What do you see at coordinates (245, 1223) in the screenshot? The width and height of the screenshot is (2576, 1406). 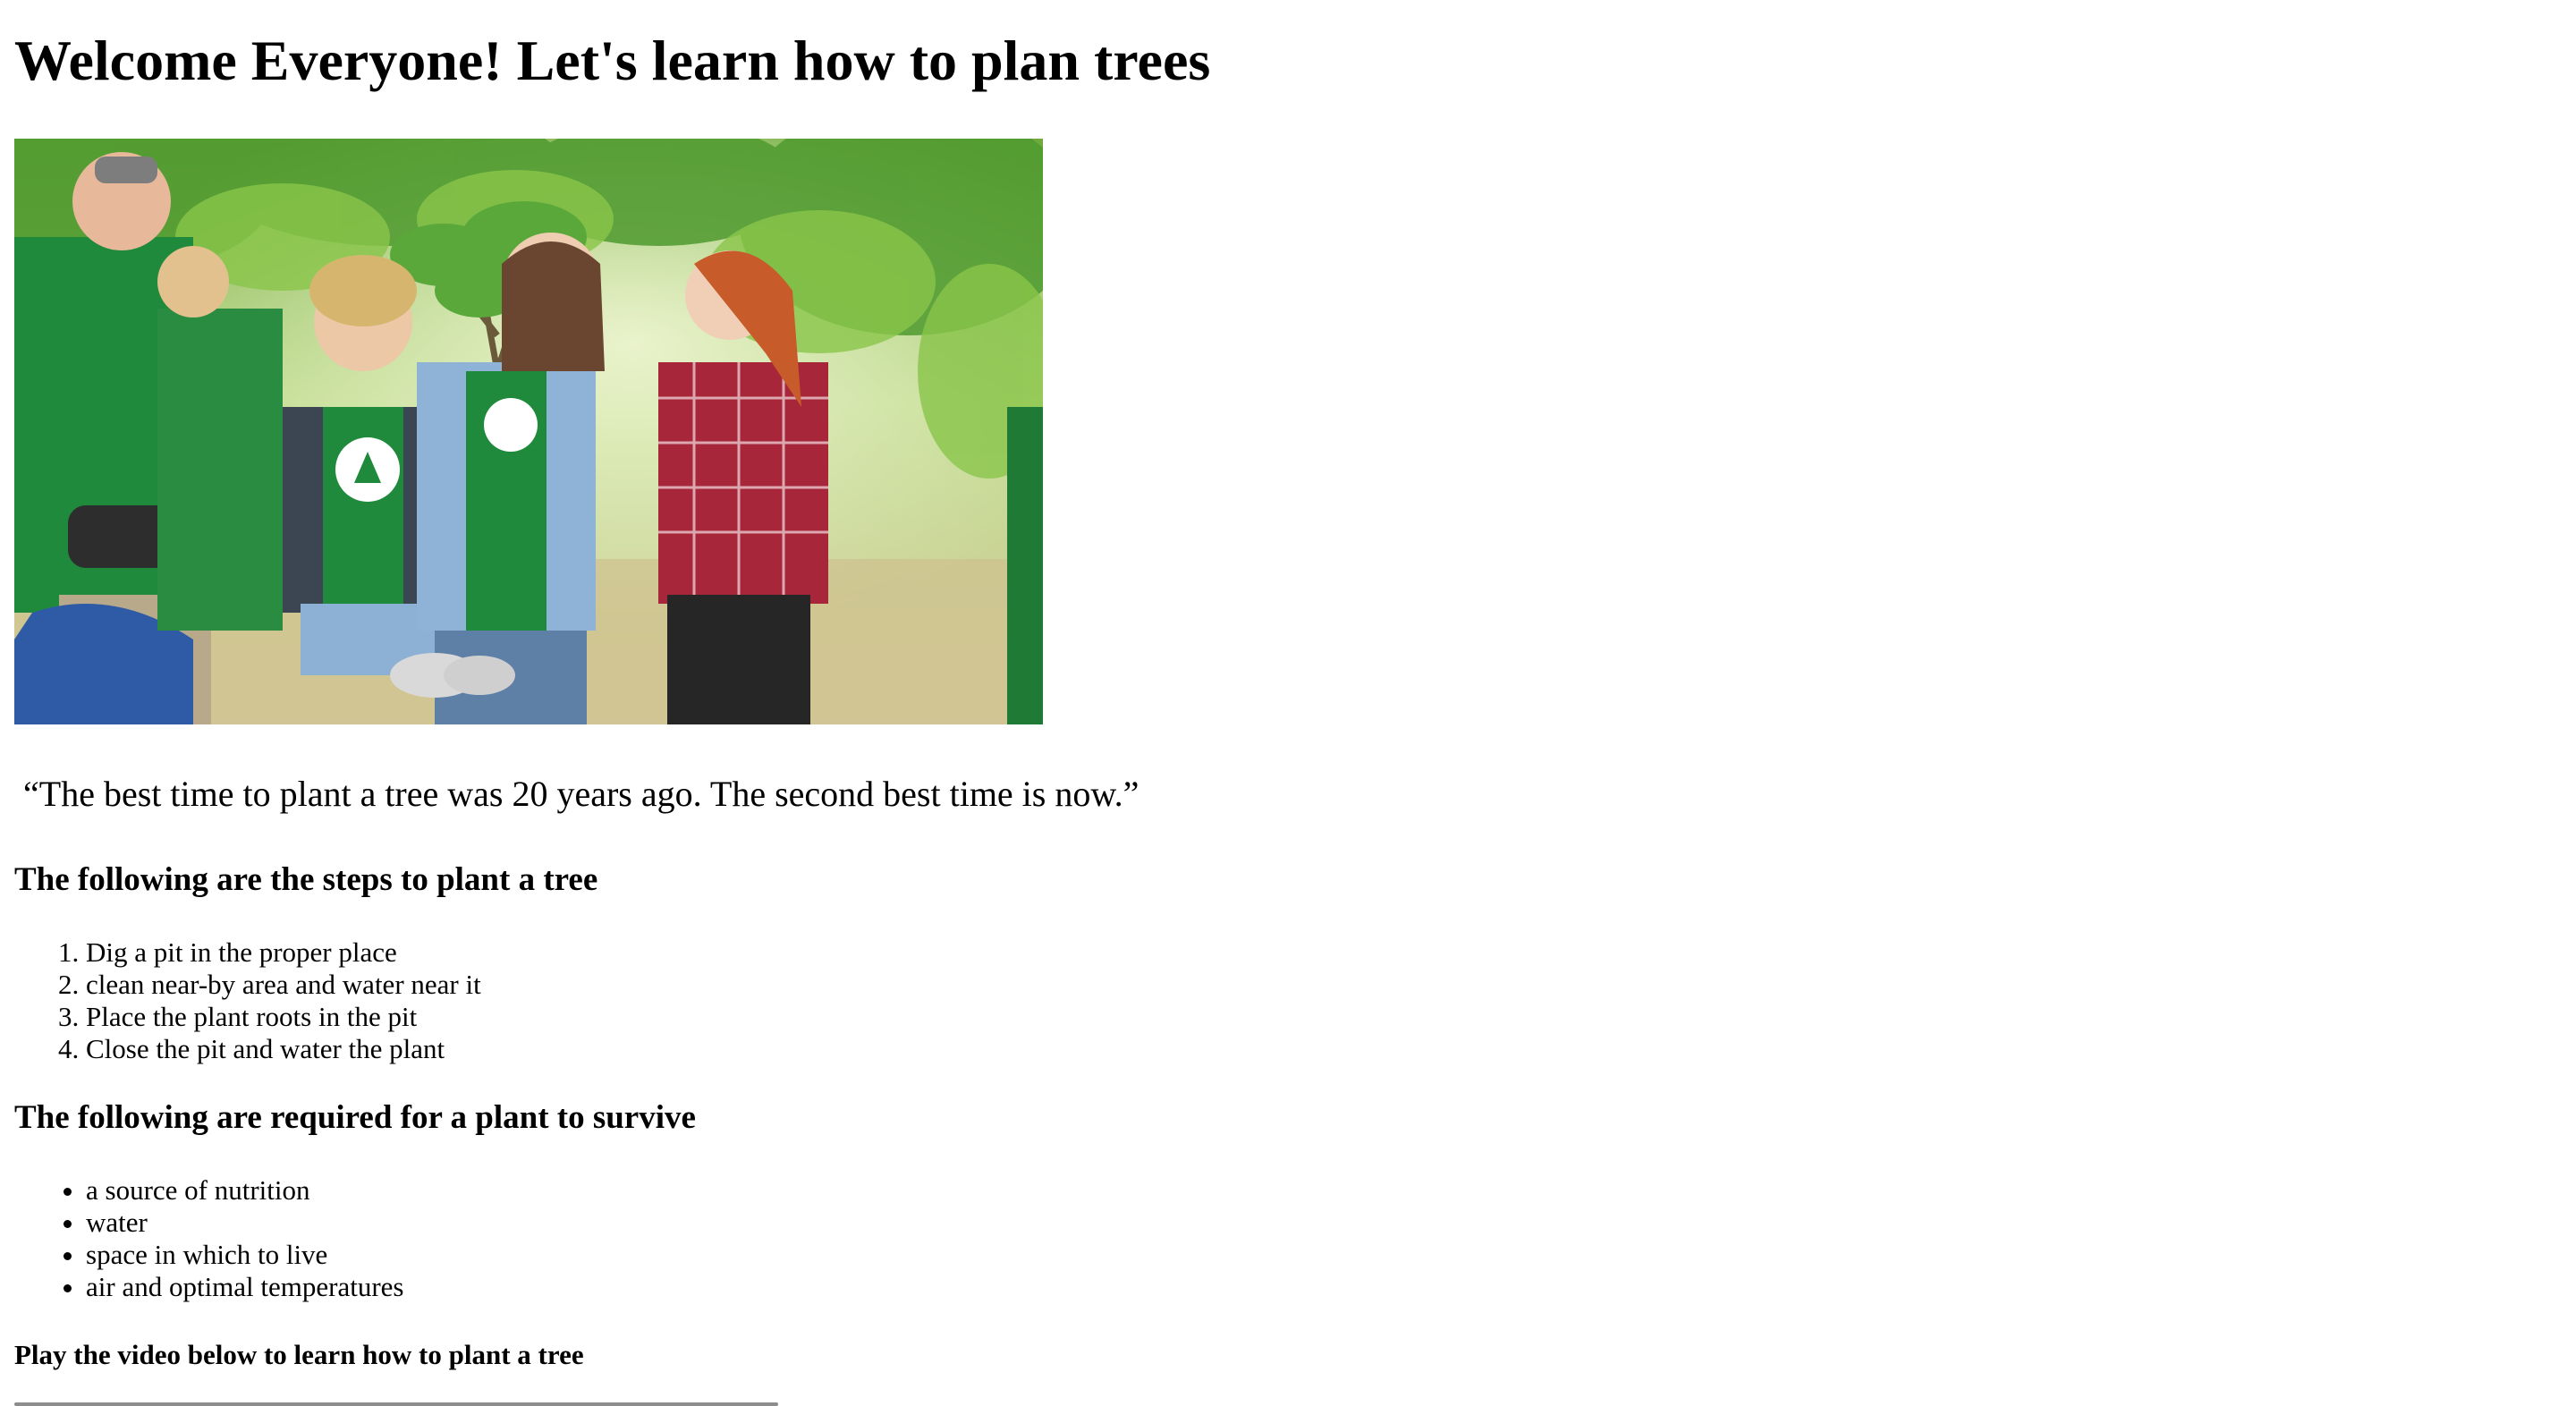 I see `requirement-item: water` at bounding box center [245, 1223].